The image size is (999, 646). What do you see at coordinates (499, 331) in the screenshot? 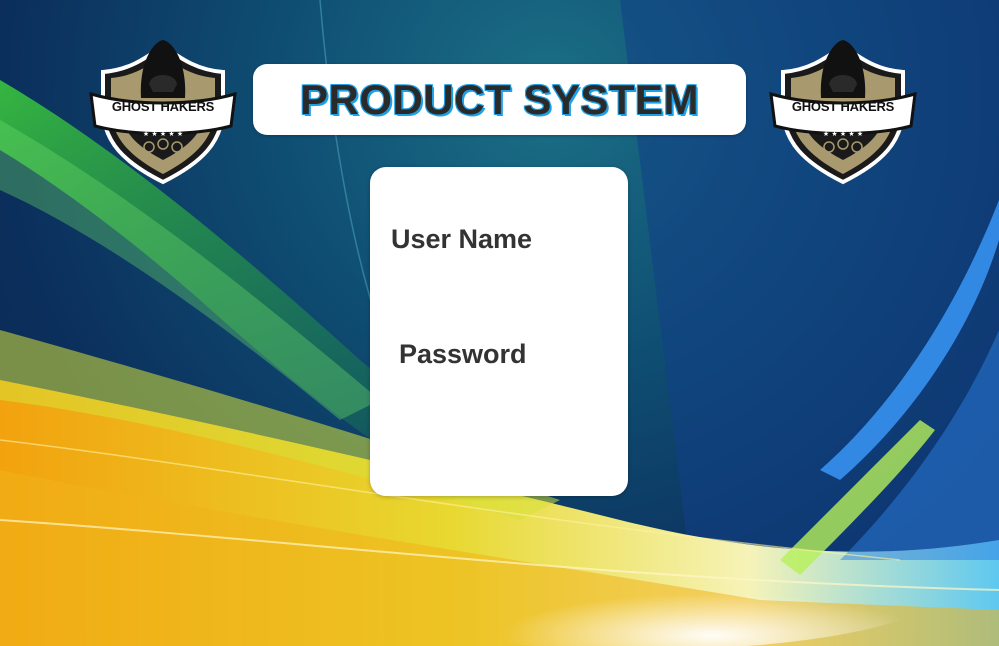
I see `login-card: User Name Password` at bounding box center [499, 331].